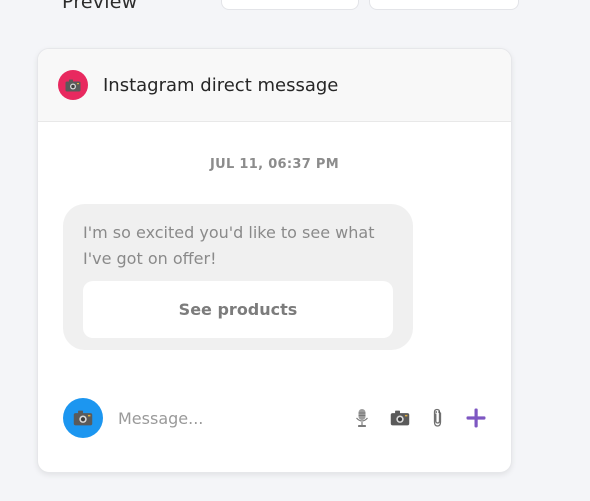  What do you see at coordinates (476, 418) in the screenshot?
I see `plus-icon` at bounding box center [476, 418].